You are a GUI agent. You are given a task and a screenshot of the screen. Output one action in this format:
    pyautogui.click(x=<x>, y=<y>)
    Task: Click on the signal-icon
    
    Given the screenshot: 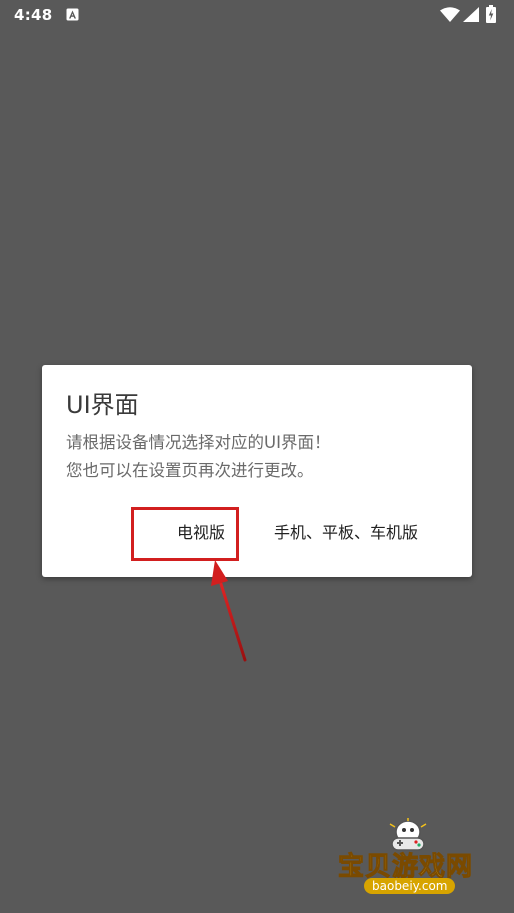 What is the action you would take?
    pyautogui.click(x=471, y=14)
    